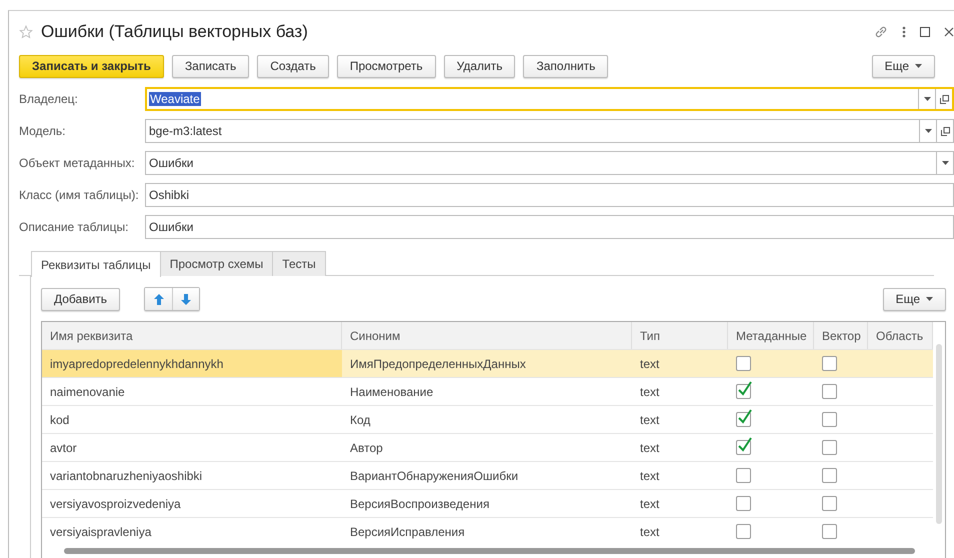  I want to click on toolbar-button: Записать, so click(211, 66).